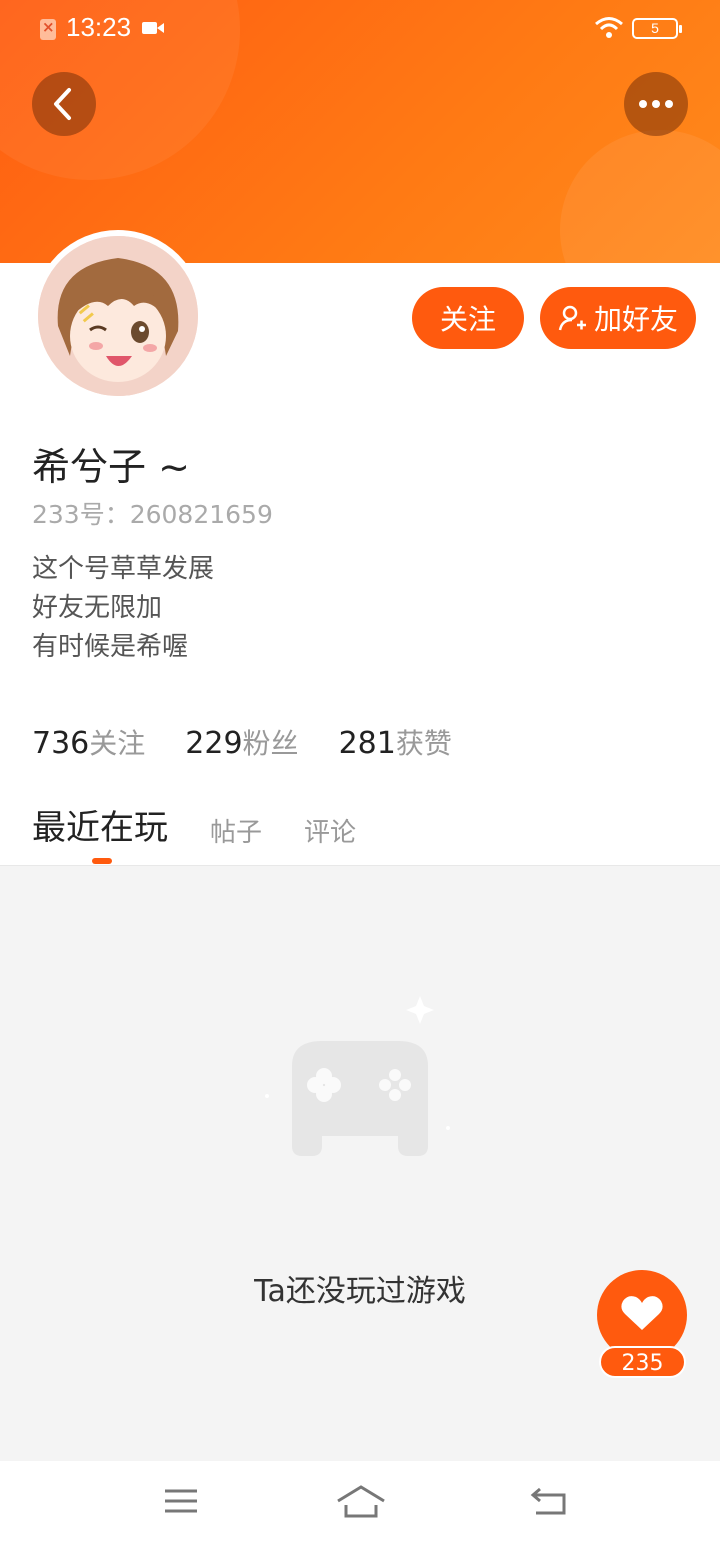 The width and height of the screenshot is (720, 1544). What do you see at coordinates (48, 29) in the screenshot?
I see `no-sim-icon` at bounding box center [48, 29].